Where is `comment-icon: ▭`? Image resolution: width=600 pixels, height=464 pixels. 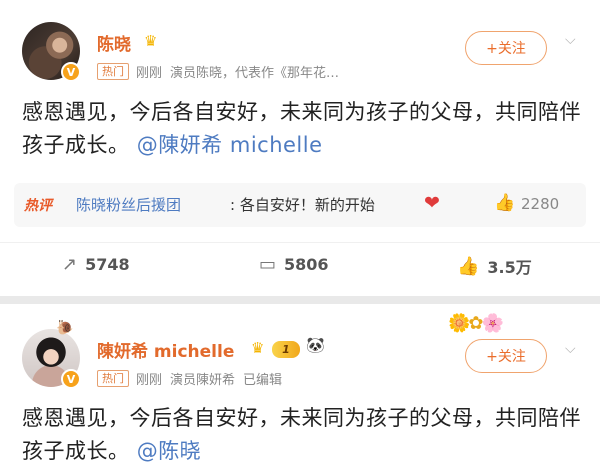
comment-icon: ▭ is located at coordinates (268, 264).